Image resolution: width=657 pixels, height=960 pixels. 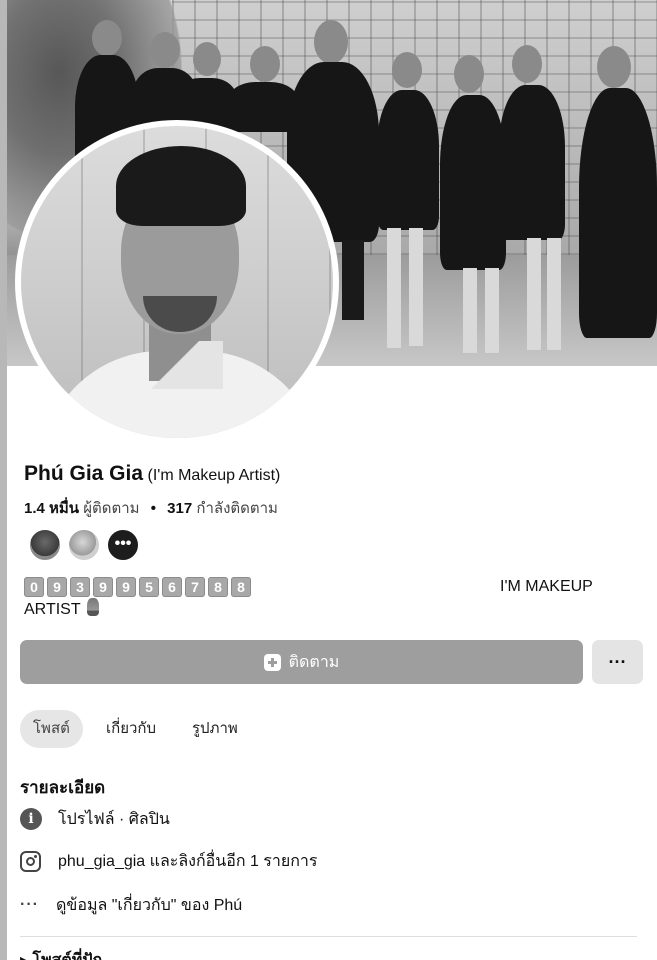 I want to click on keycap-digit: 3, so click(x=80, y=586).